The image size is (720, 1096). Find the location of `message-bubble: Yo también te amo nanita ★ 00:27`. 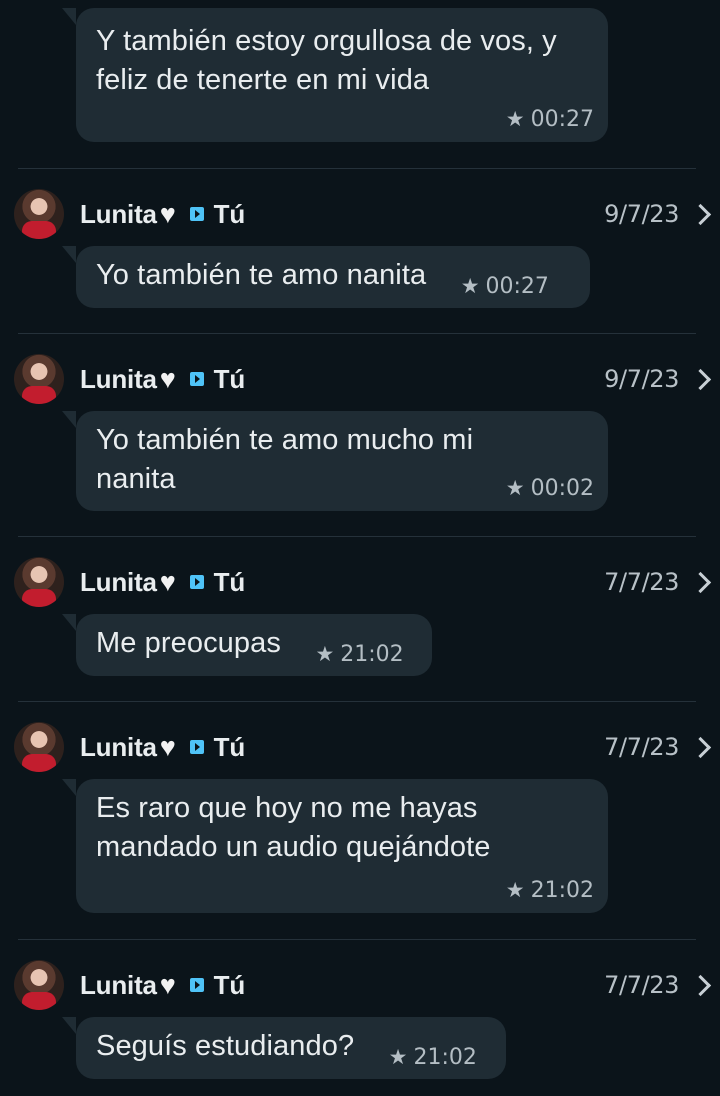

message-bubble: Yo también te amo nanita ★ 00:27 is located at coordinates (326, 277).